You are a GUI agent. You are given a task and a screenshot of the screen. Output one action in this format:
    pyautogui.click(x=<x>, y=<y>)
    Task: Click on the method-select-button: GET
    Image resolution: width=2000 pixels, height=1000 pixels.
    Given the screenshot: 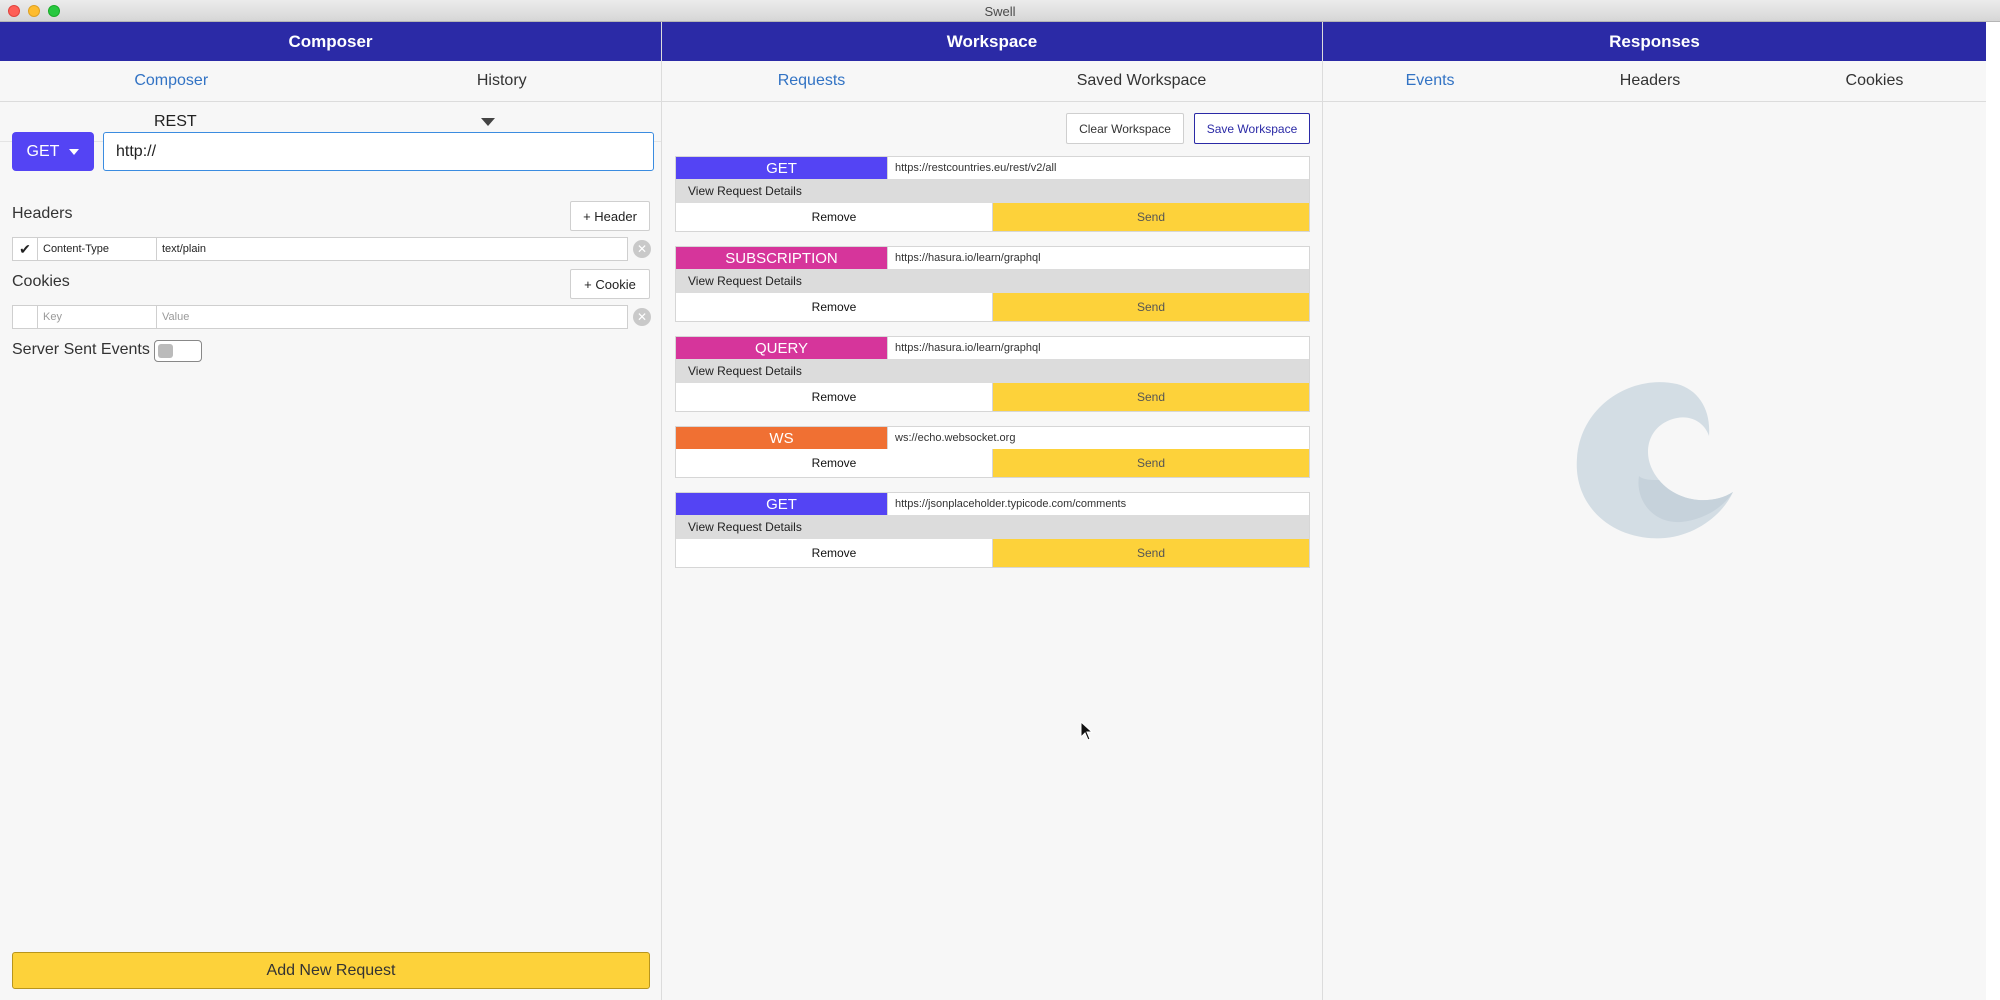 What is the action you would take?
    pyautogui.click(x=53, y=151)
    